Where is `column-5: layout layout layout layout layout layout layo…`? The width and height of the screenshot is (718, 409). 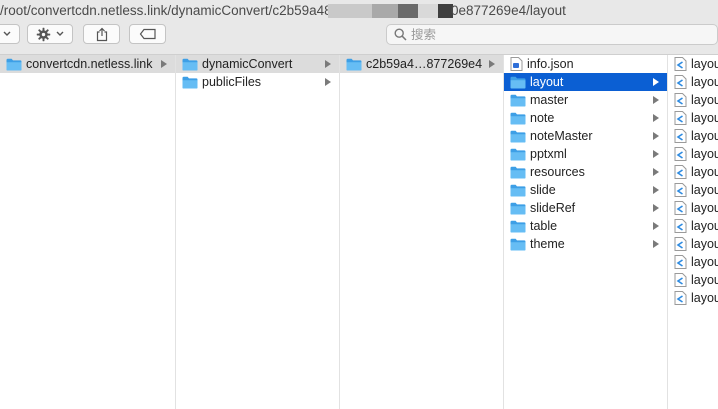
column-5: layout layout layout layout layout layout layo… is located at coordinates (693, 232).